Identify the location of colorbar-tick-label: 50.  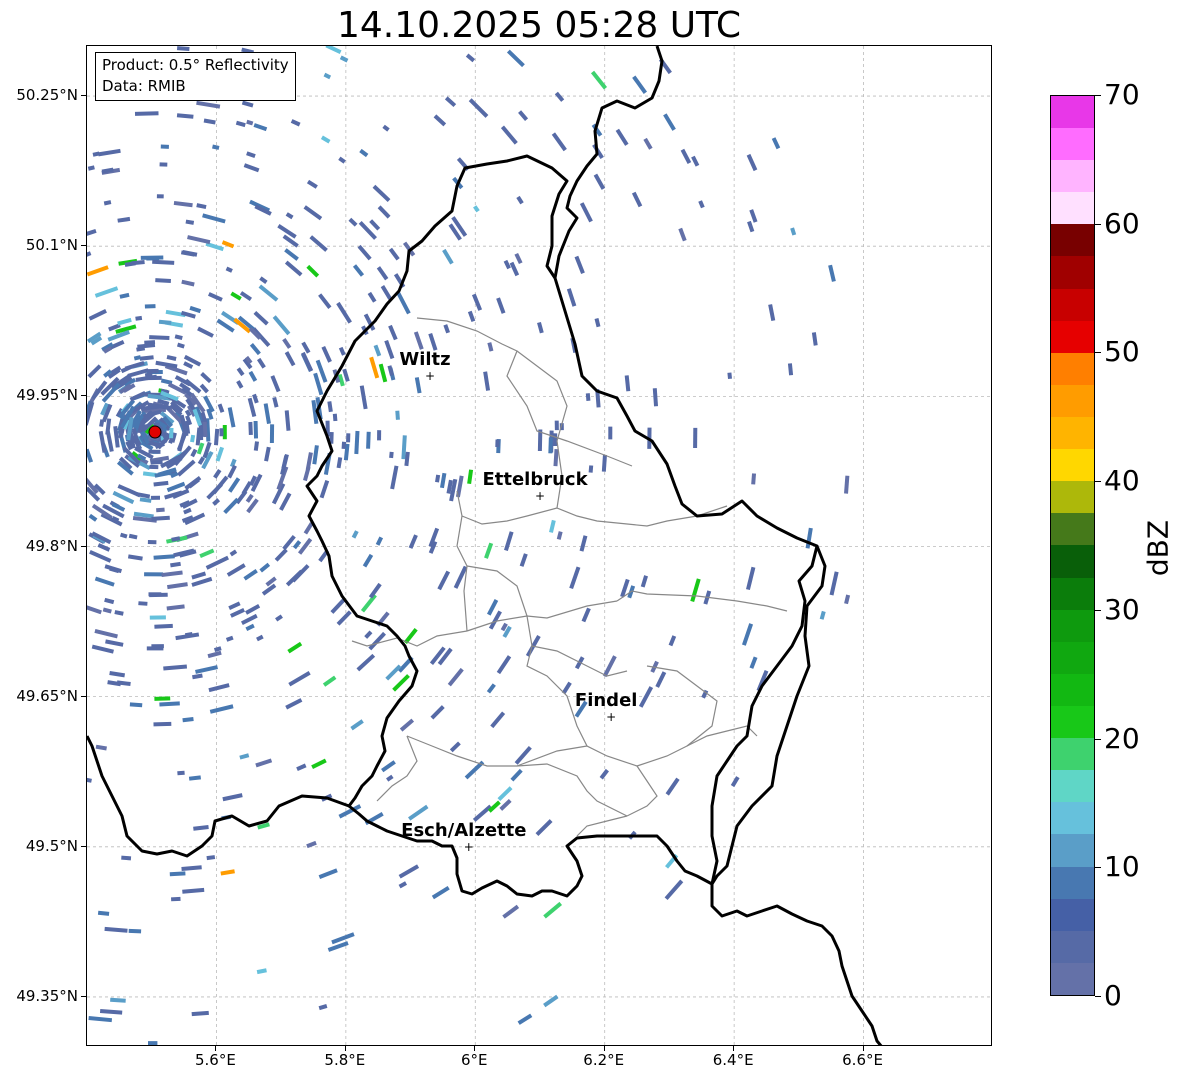
(1122, 352).